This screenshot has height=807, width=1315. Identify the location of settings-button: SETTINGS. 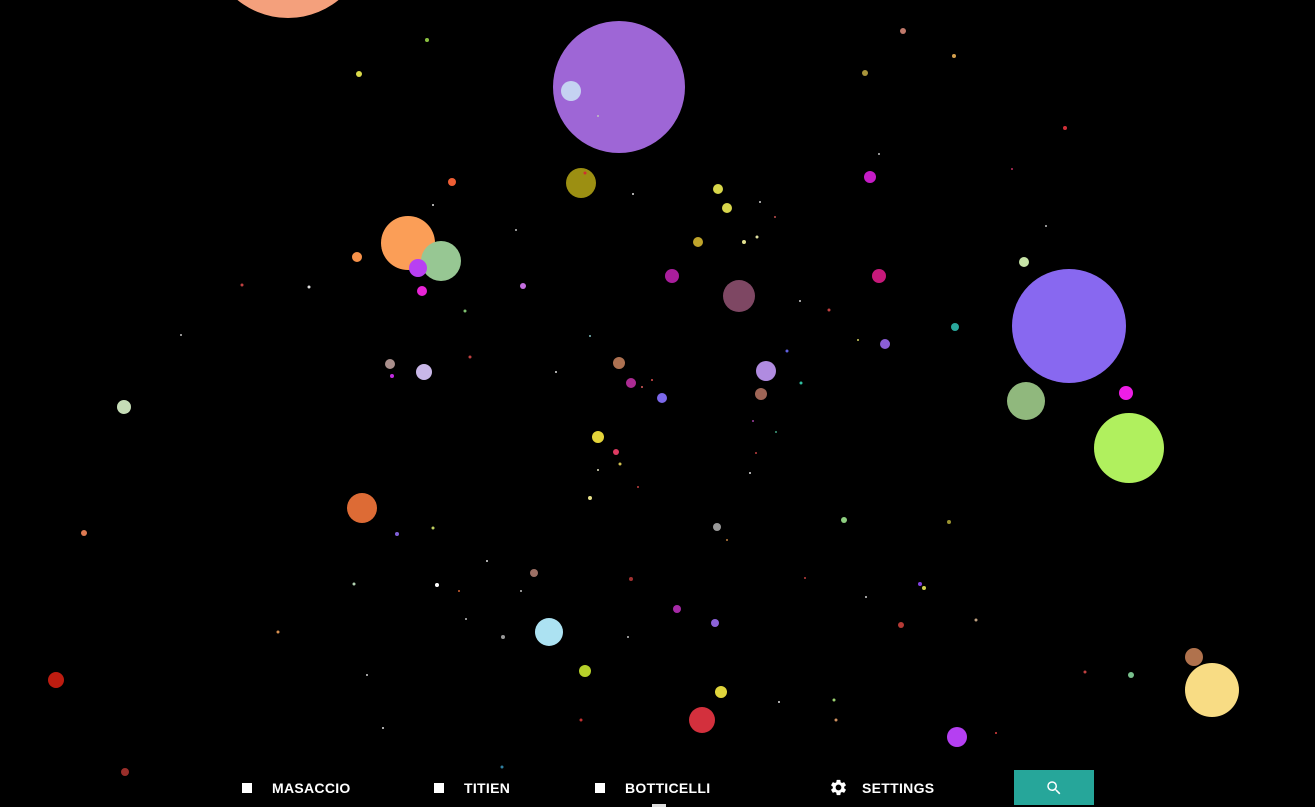
(881, 787).